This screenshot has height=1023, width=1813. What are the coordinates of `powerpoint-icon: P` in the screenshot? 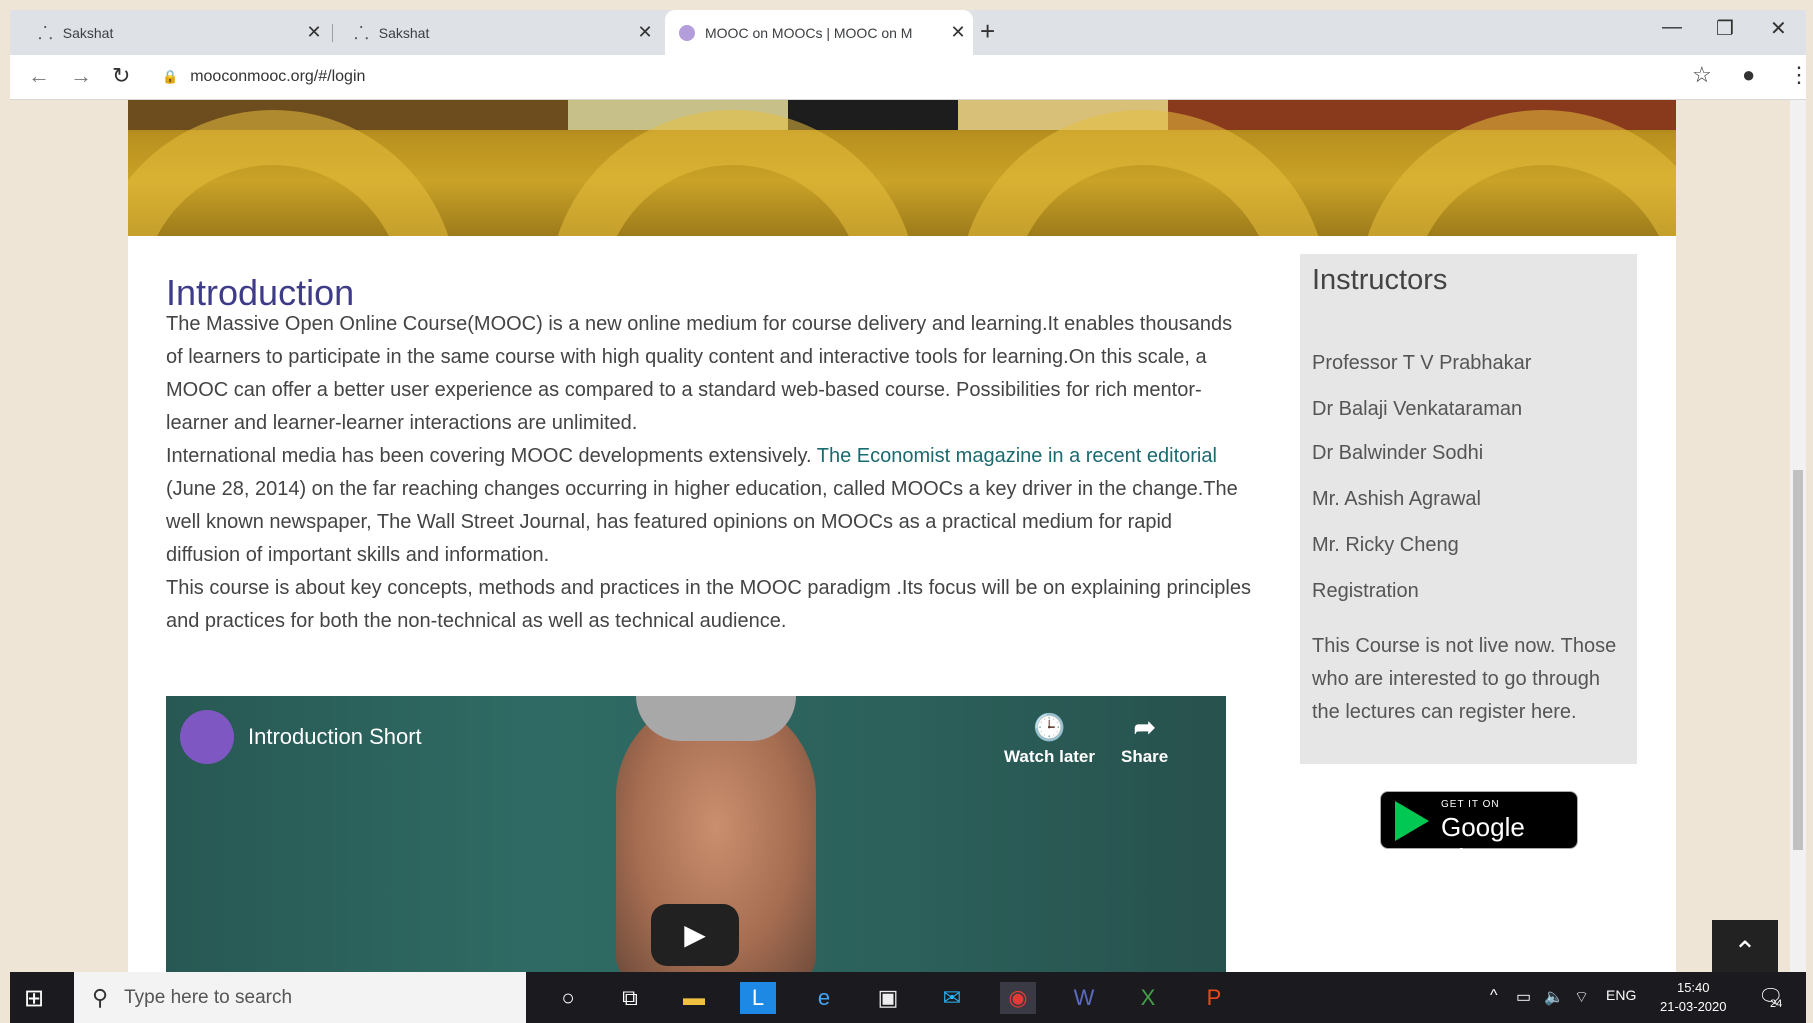 It's located at (1214, 998).